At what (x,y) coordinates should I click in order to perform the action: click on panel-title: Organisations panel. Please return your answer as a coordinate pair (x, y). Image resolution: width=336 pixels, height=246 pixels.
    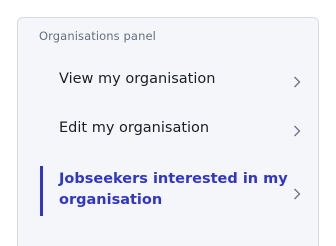
    Looking at the image, I should click on (97, 36).